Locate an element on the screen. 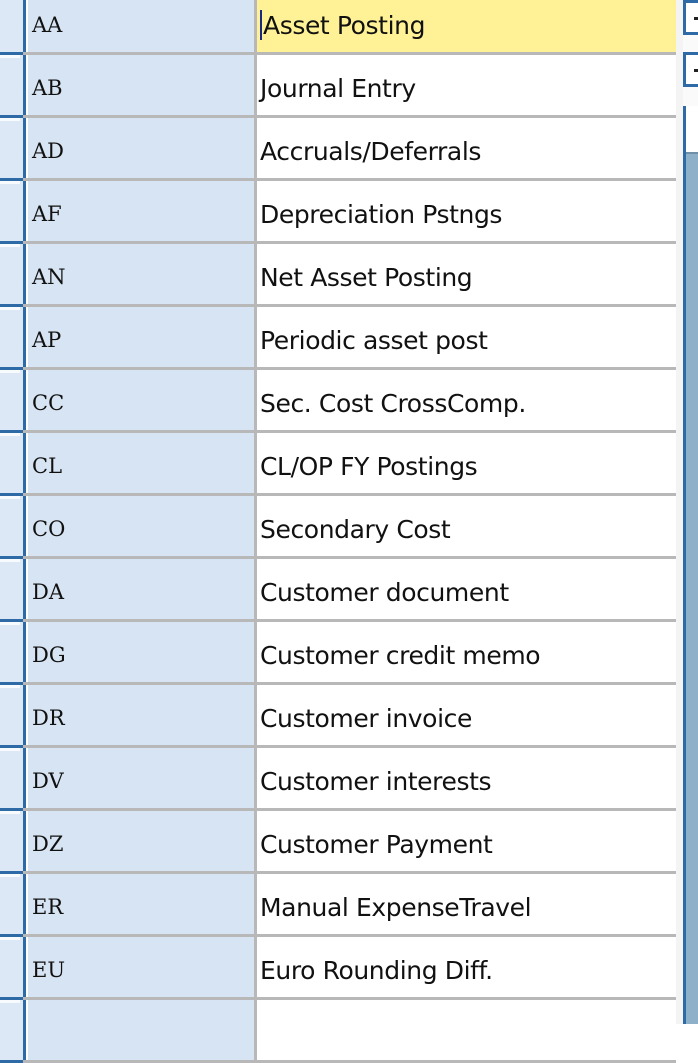  scrollbar-track is located at coordinates (690, 565).